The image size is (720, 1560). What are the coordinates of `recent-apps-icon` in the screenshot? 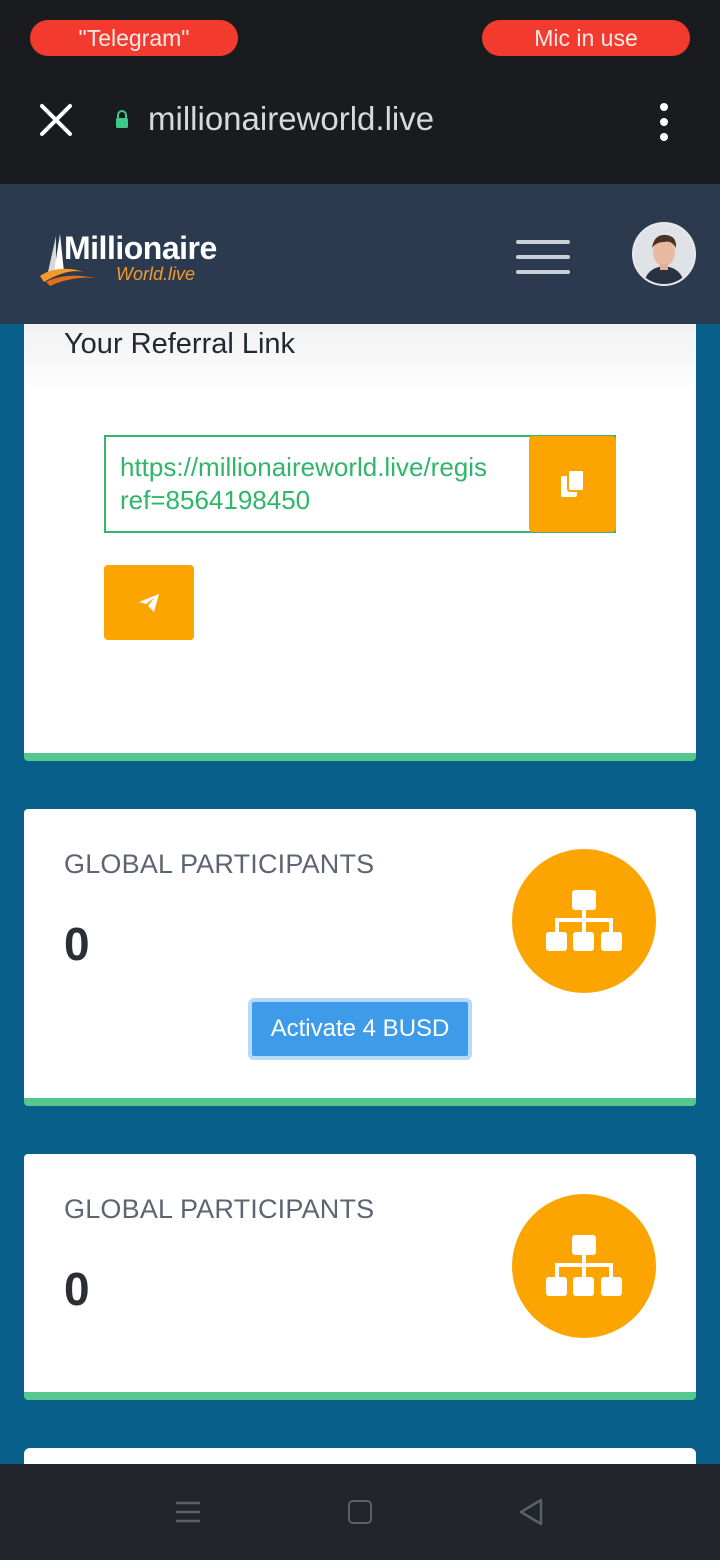 It's located at (188, 1512).